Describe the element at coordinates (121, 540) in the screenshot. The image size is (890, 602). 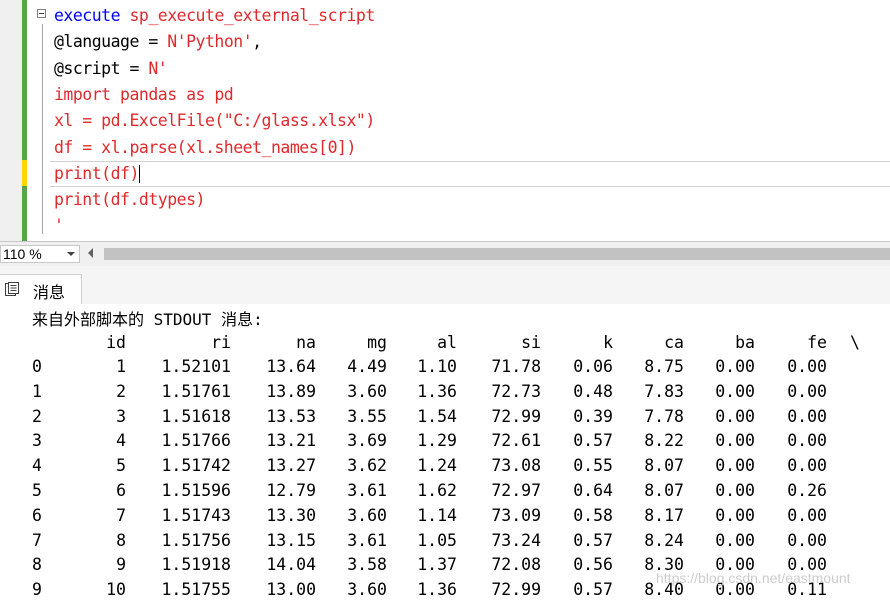
I see `table-cell: 8` at that location.